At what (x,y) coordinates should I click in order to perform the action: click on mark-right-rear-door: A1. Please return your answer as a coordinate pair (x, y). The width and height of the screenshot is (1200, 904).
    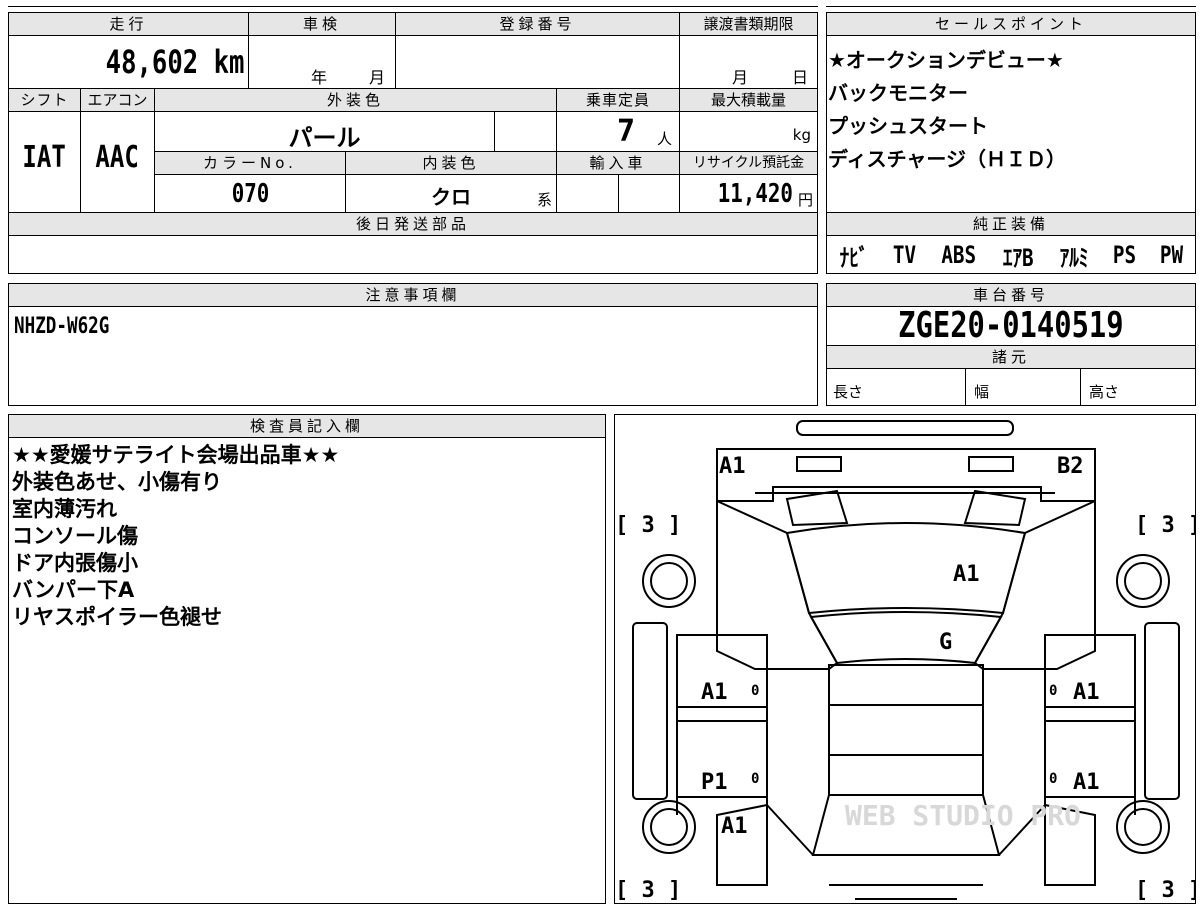
    Looking at the image, I should click on (1086, 782).